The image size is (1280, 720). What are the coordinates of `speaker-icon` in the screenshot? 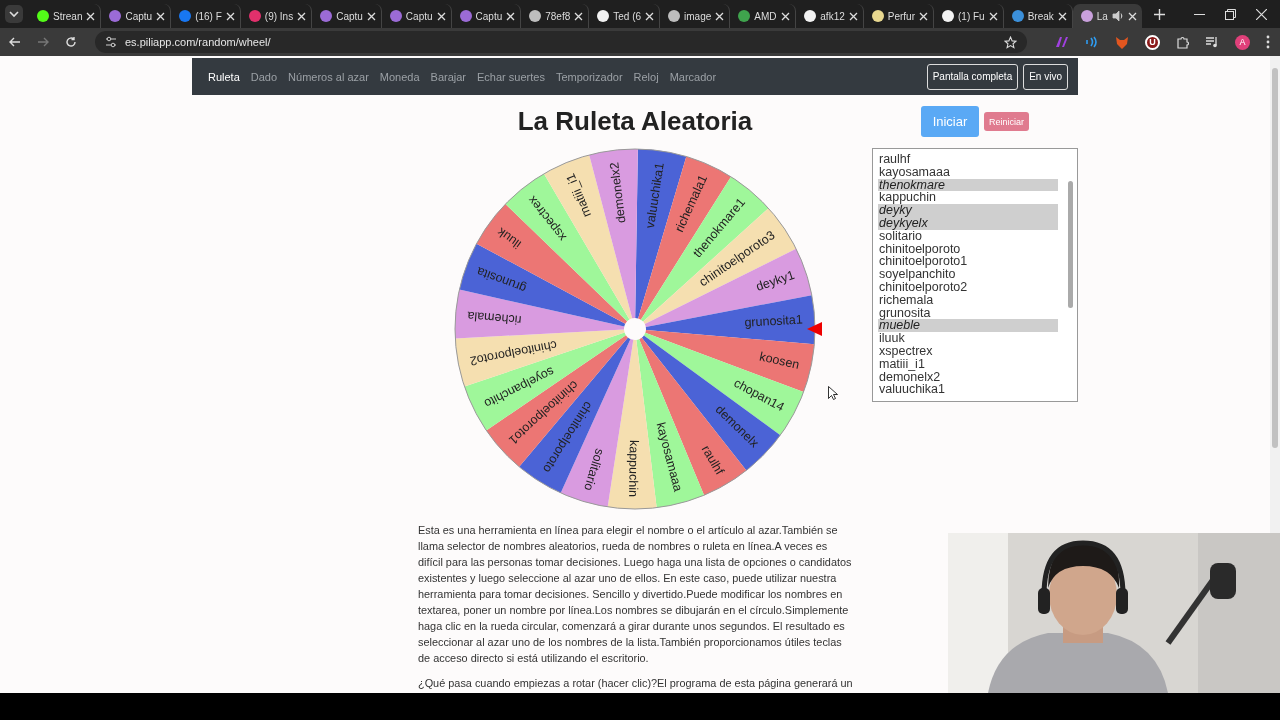 It's located at (1117, 16).